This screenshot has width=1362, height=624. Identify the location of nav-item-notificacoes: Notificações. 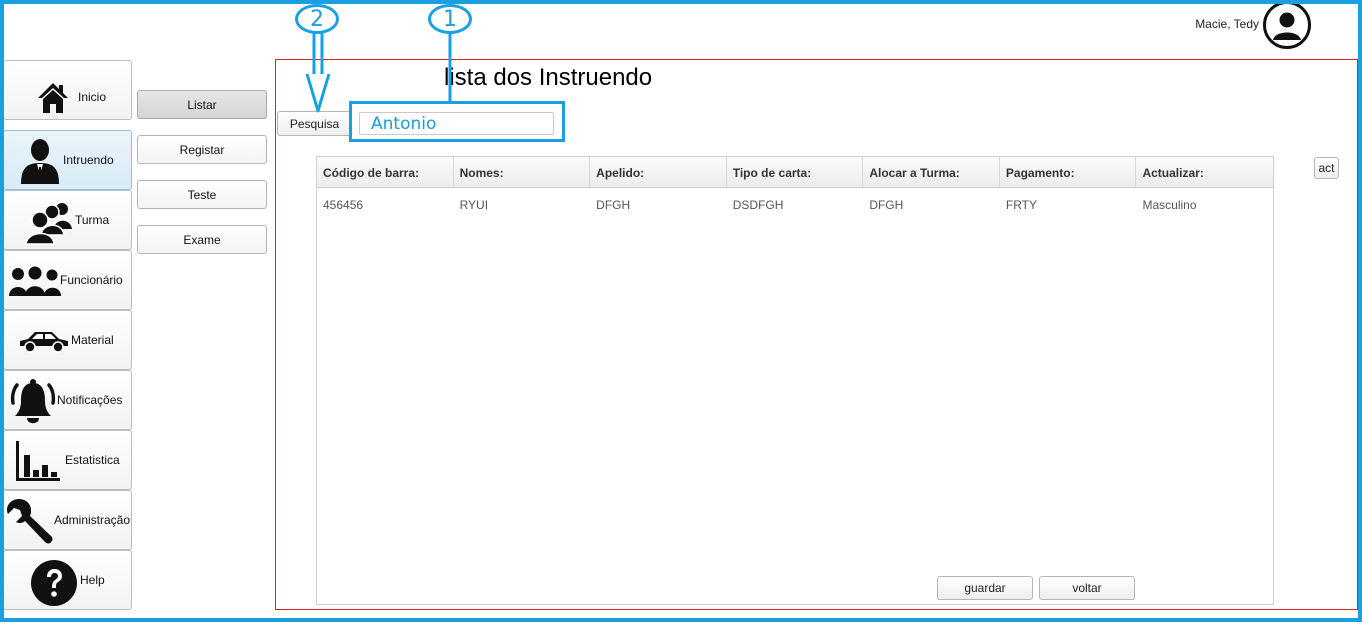
(67, 400).